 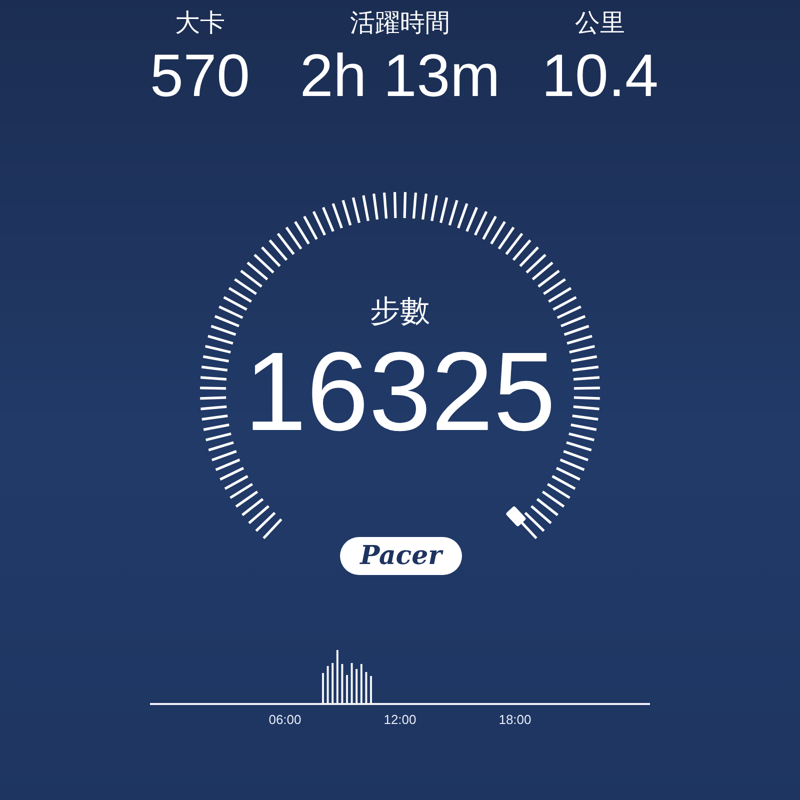 I want to click on stat-label: 活躍時間, so click(x=400, y=23).